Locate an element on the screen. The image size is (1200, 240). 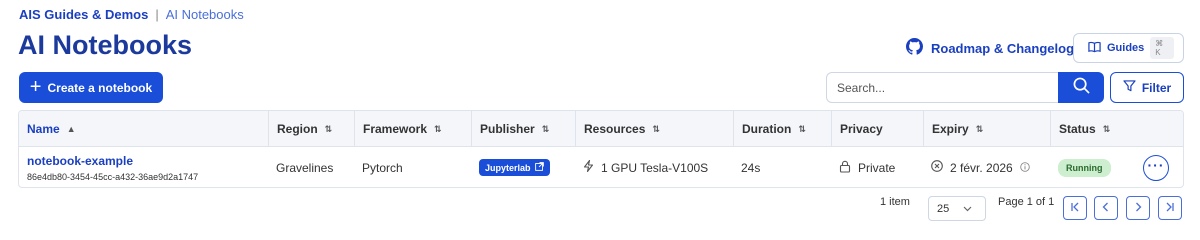
create-notebook-label: Create a notebook is located at coordinates (100, 87).